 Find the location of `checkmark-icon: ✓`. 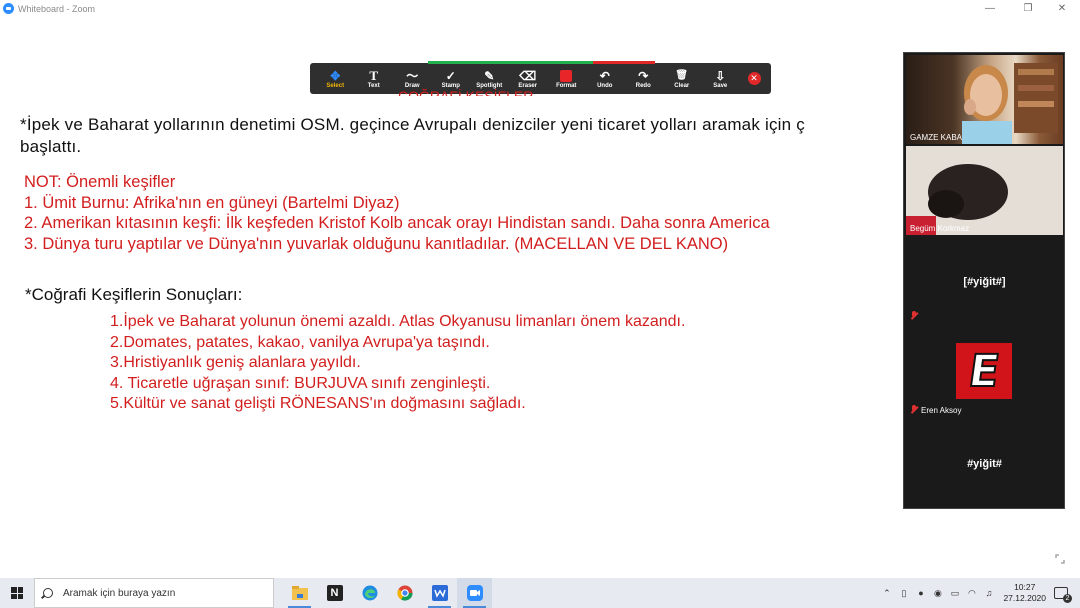

checkmark-icon: ✓ is located at coordinates (450, 75).